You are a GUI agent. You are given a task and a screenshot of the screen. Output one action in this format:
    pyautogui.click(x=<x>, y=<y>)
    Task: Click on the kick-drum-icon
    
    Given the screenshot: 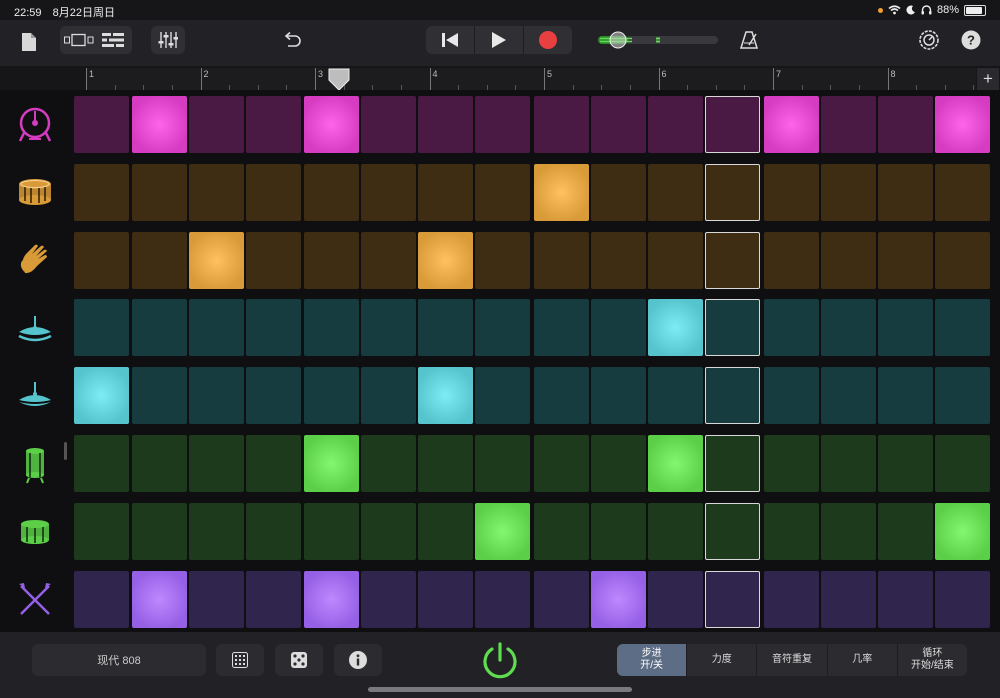 What is the action you would take?
    pyautogui.click(x=35, y=125)
    